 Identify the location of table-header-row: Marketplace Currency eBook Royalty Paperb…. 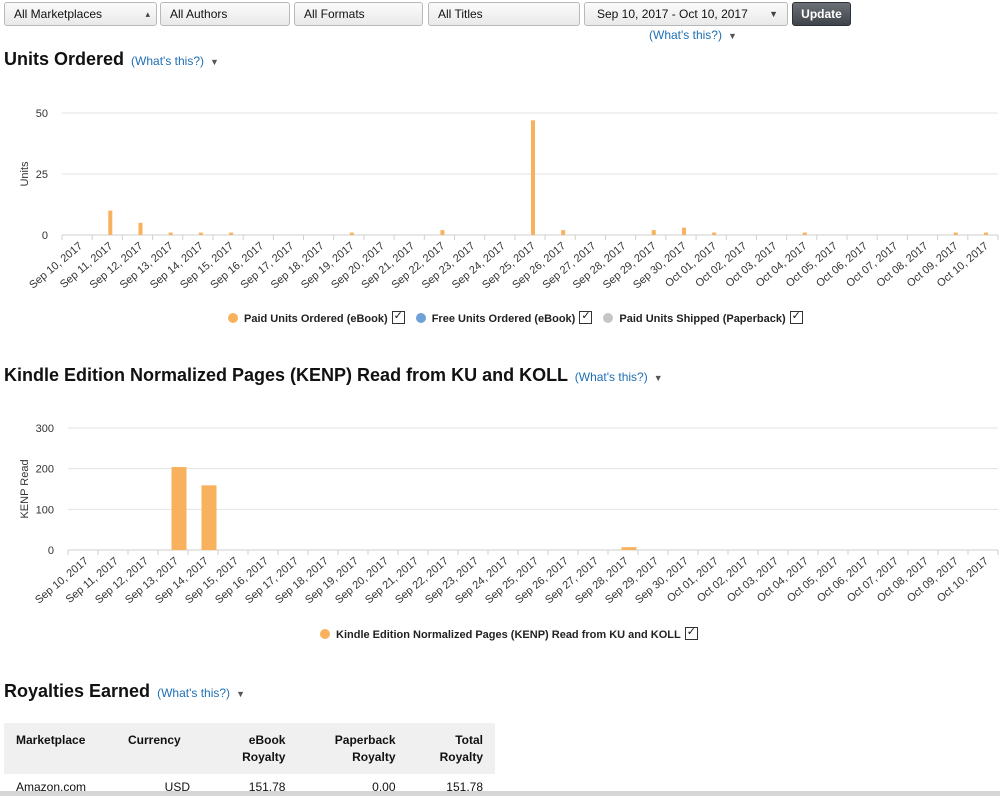
(249, 748).